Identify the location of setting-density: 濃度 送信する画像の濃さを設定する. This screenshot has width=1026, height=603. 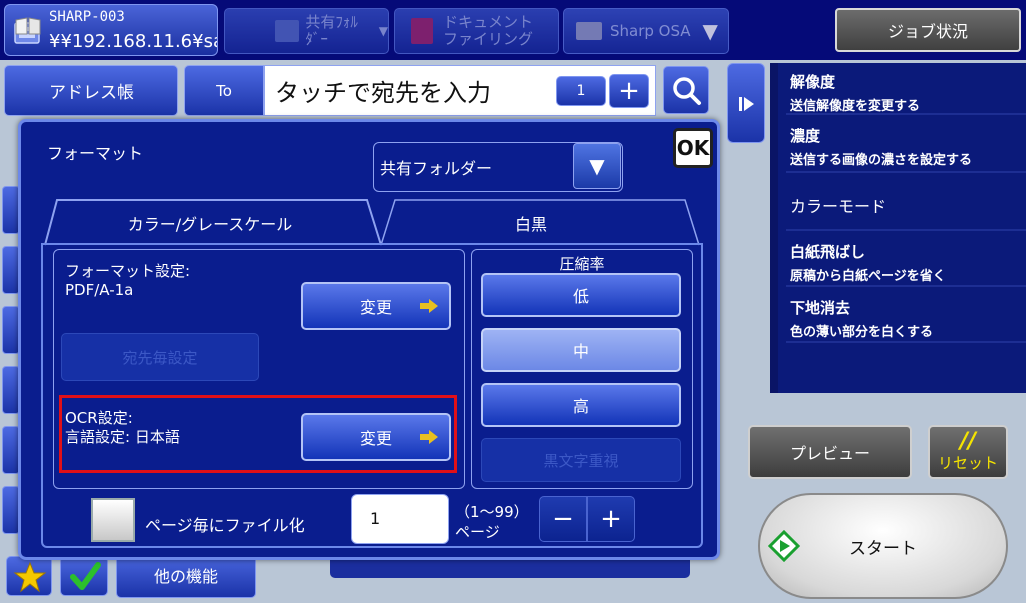
(906, 145).